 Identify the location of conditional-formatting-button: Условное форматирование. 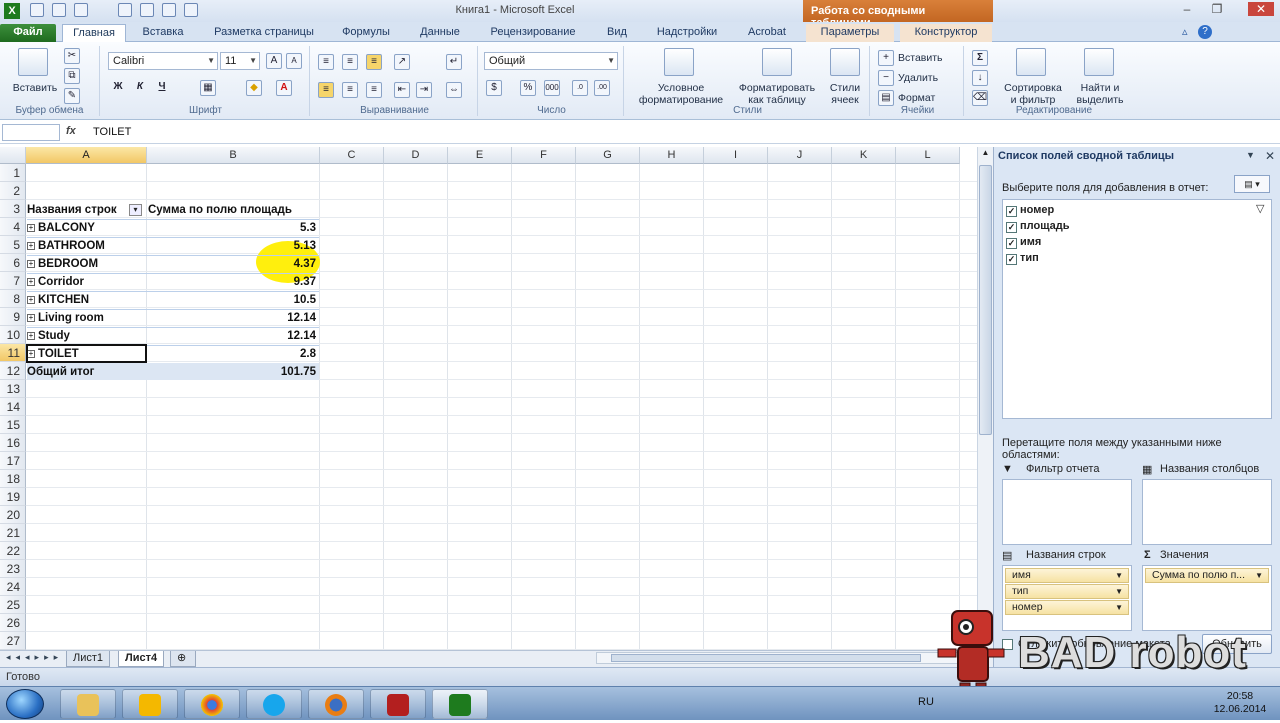
(681, 94).